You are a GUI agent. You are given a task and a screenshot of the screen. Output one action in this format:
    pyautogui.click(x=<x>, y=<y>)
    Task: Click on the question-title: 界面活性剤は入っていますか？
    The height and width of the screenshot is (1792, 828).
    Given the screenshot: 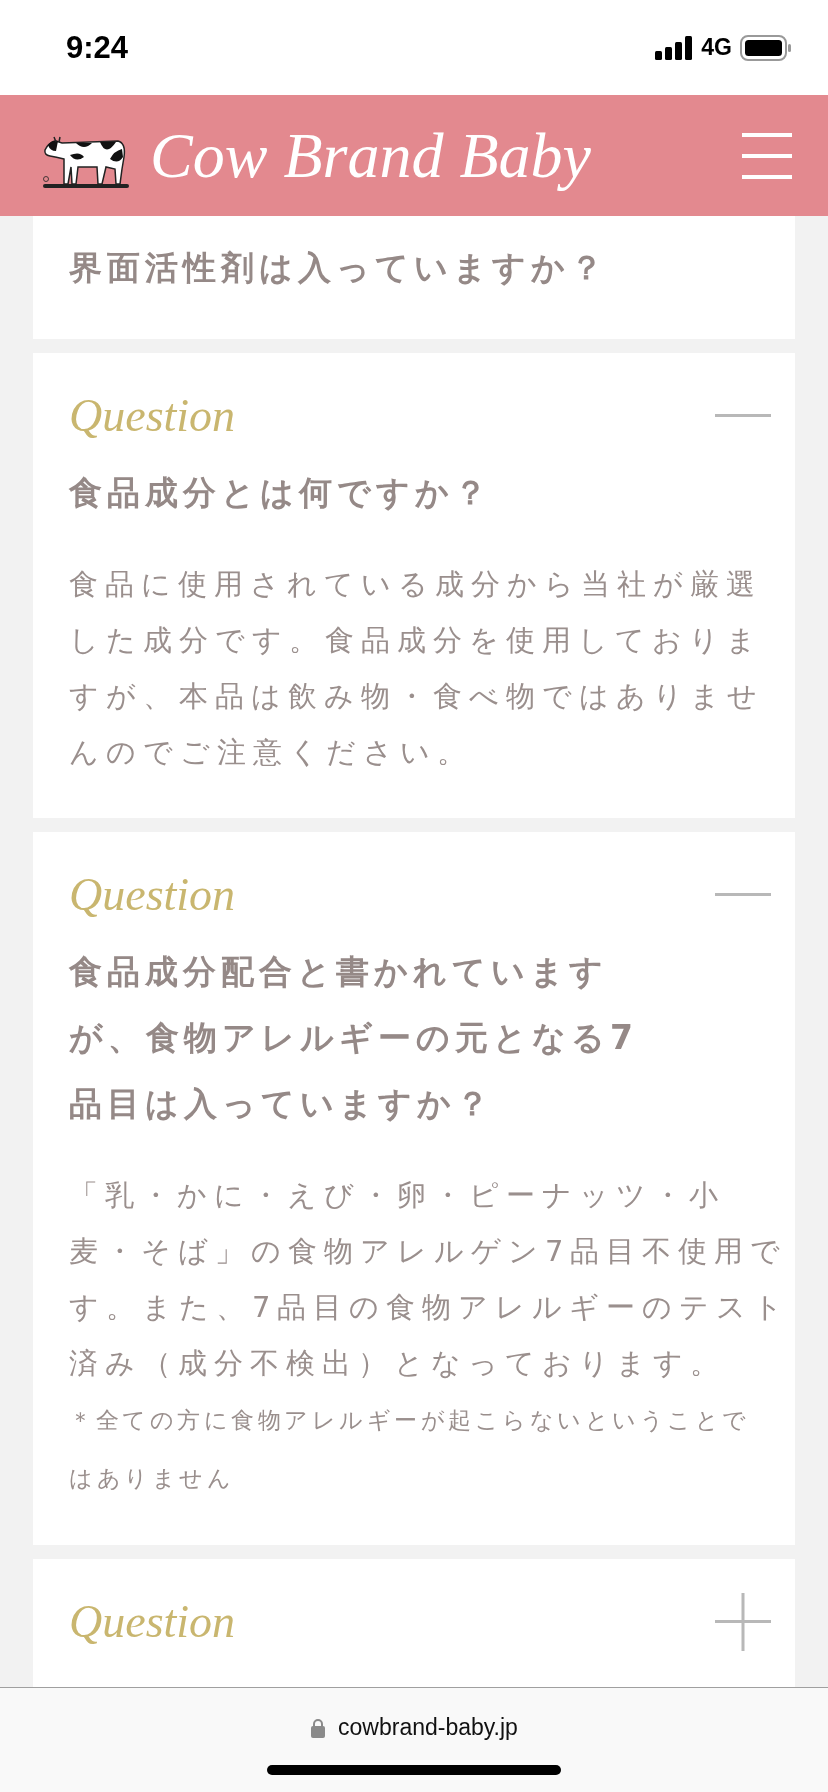 What is the action you would take?
    pyautogui.click(x=364, y=268)
    